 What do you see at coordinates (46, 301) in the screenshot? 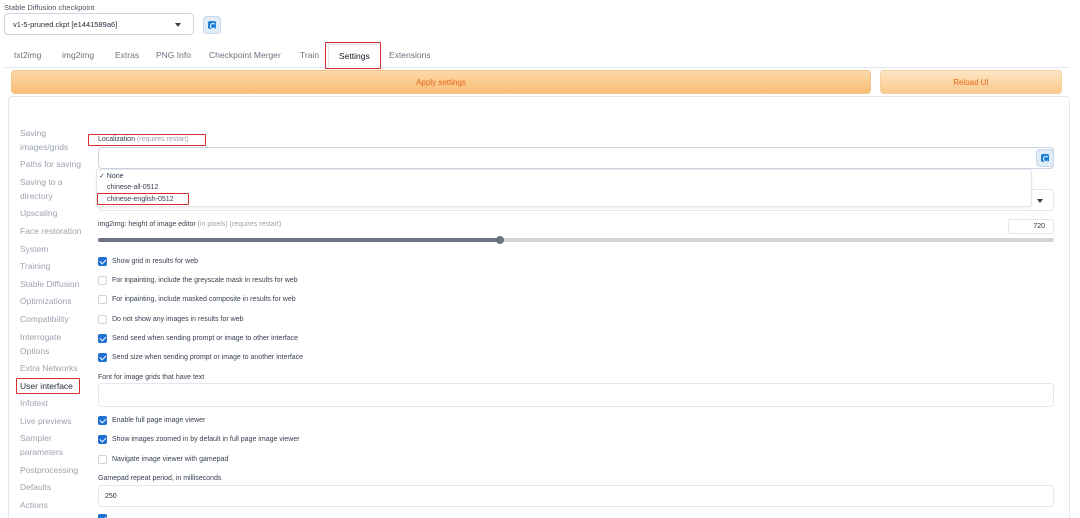
I see `sidebar-item-optimizations: Optimizations` at bounding box center [46, 301].